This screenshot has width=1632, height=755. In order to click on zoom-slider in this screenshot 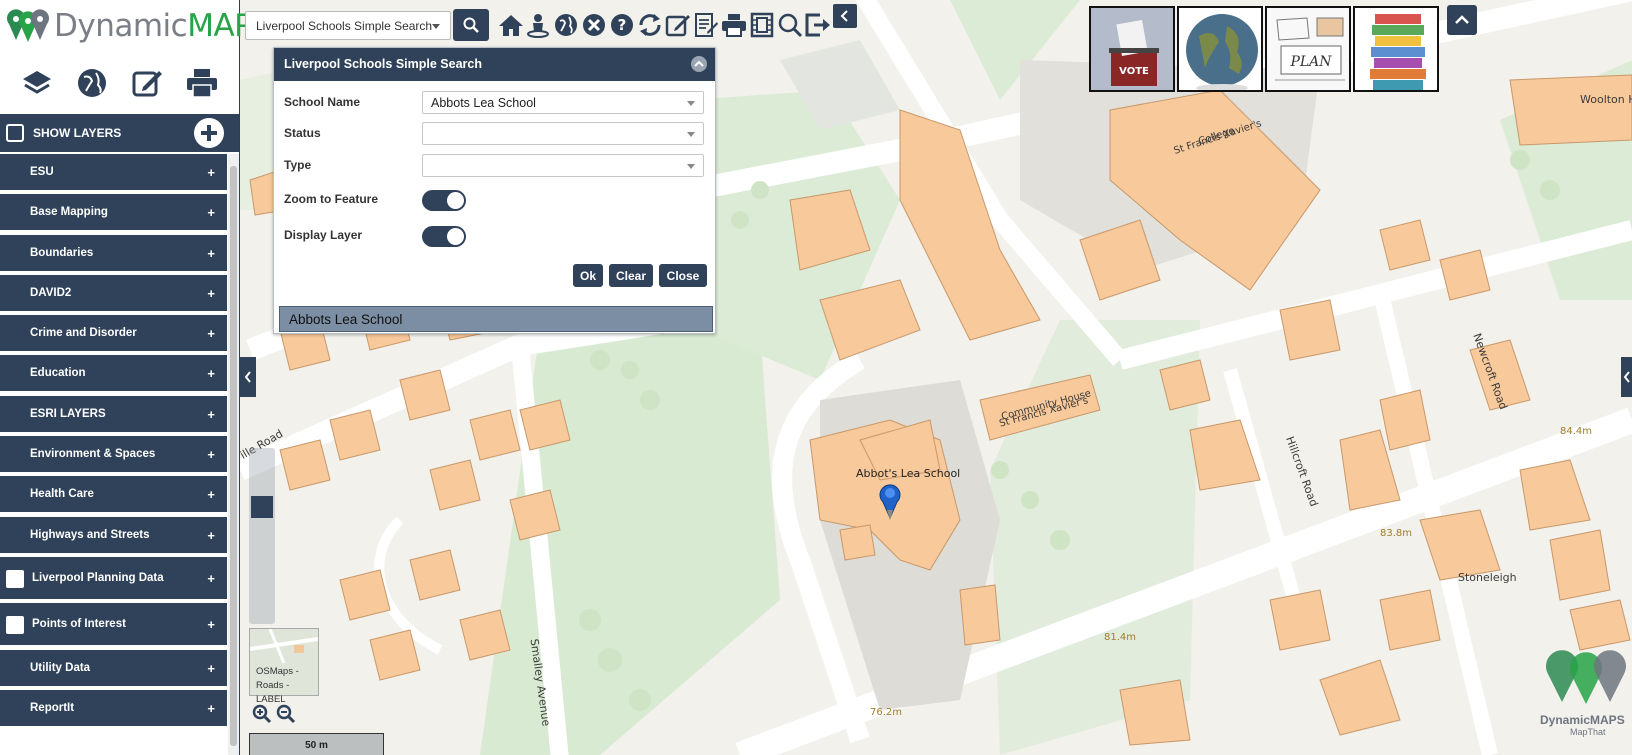, I will do `click(262, 536)`.